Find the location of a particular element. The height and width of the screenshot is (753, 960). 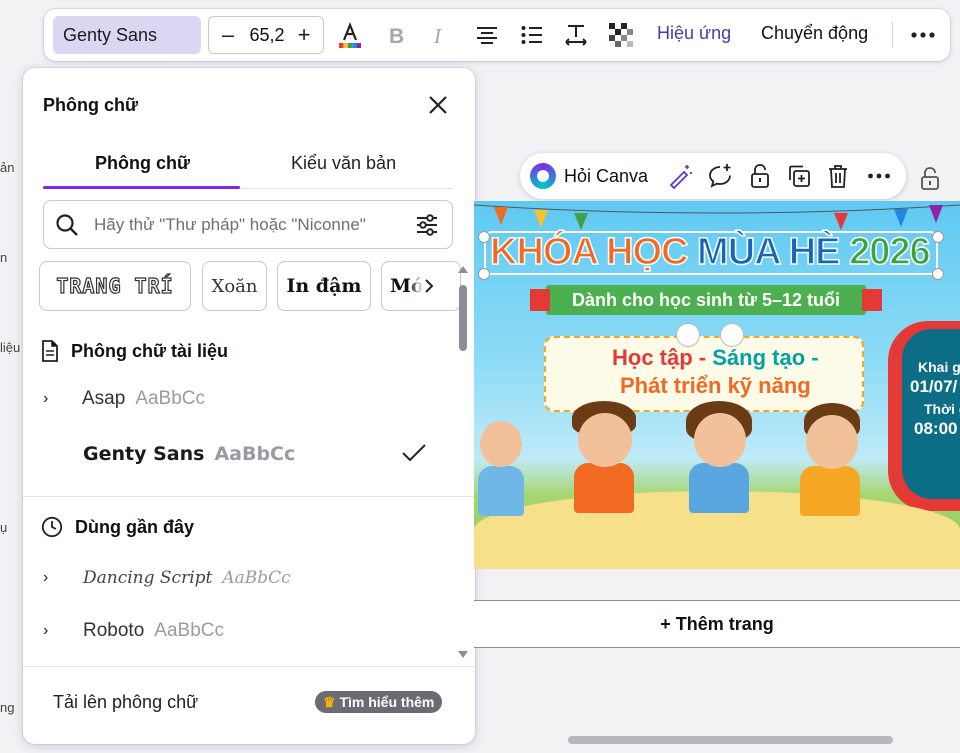

trash-icon is located at coordinates (838, 176).